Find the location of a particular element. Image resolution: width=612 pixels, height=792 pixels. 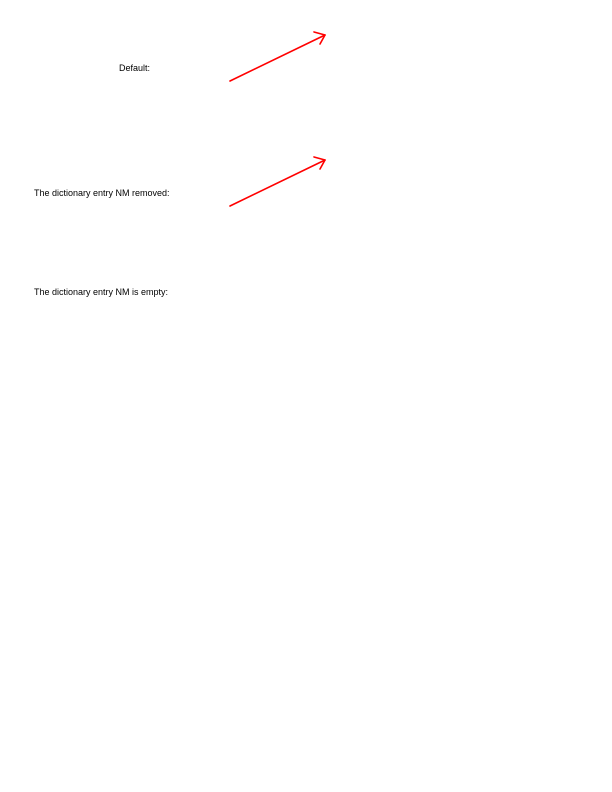

nm-empty-label: The dictionary entry NM is empty: is located at coordinates (101, 292).